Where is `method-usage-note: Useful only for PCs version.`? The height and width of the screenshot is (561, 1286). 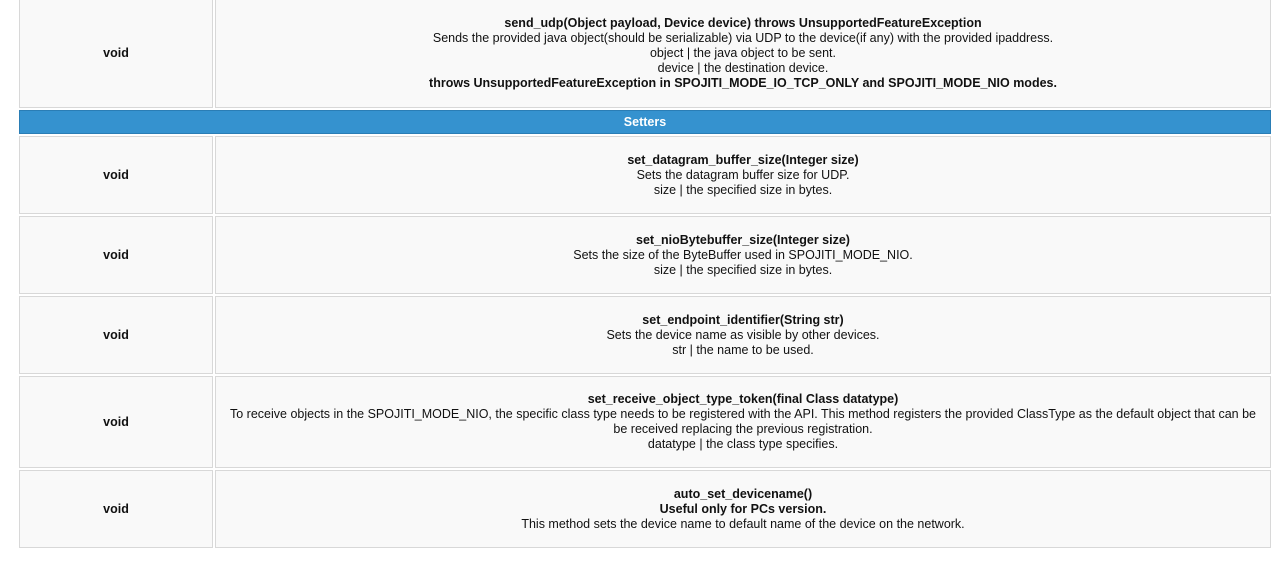
method-usage-note: Useful only for PCs version. is located at coordinates (743, 508).